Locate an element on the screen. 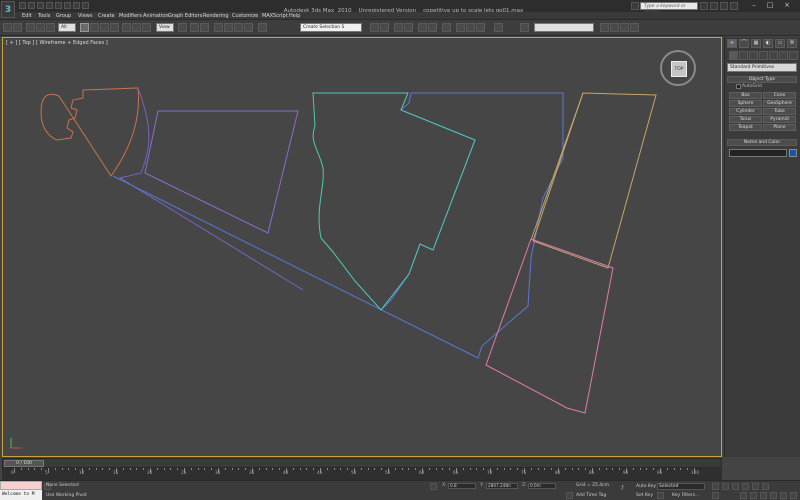 The width and height of the screenshot is (800, 500). shapes-icon is located at coordinates (743, 55).